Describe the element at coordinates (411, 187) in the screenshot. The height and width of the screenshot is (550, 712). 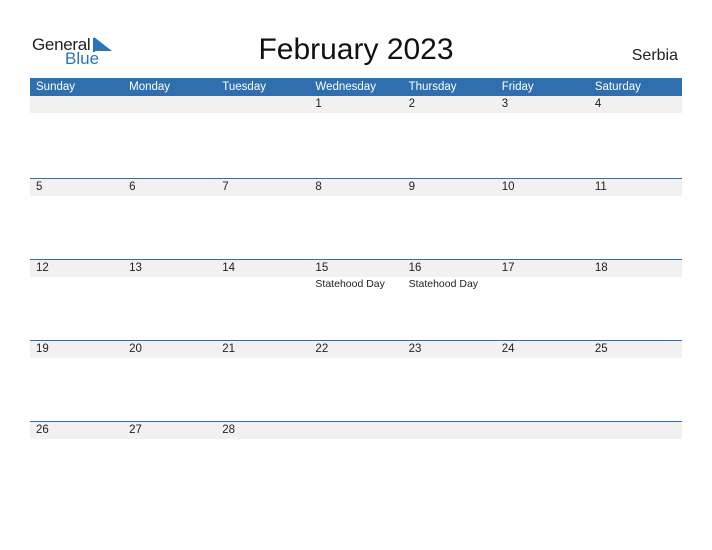
I see `day-number: 9` at that location.